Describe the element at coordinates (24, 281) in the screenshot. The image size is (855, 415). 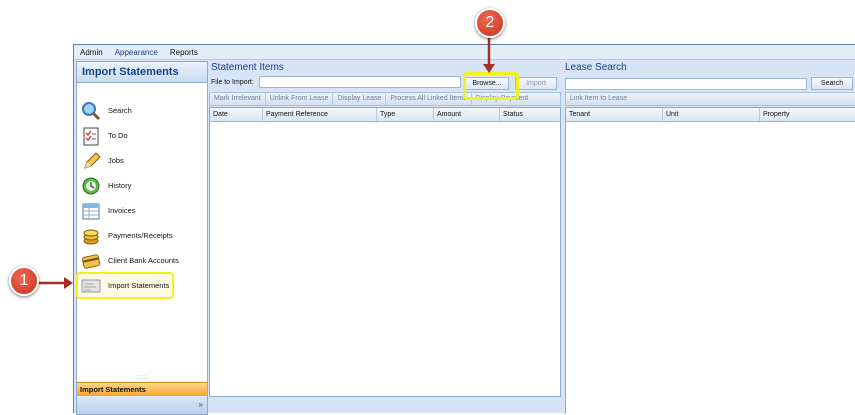
I see `callout-badge-1: 1` at that location.